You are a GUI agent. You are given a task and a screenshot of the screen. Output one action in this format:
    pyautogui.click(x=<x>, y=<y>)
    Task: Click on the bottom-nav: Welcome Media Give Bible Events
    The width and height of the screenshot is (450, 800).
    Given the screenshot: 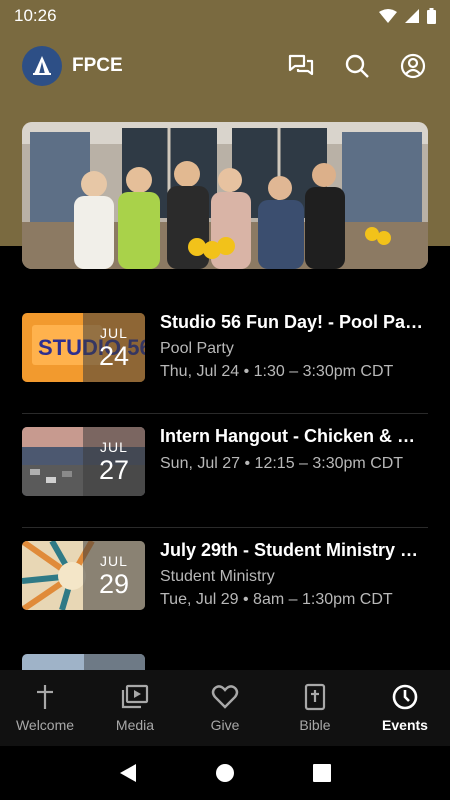 What is the action you would take?
    pyautogui.click(x=225, y=708)
    